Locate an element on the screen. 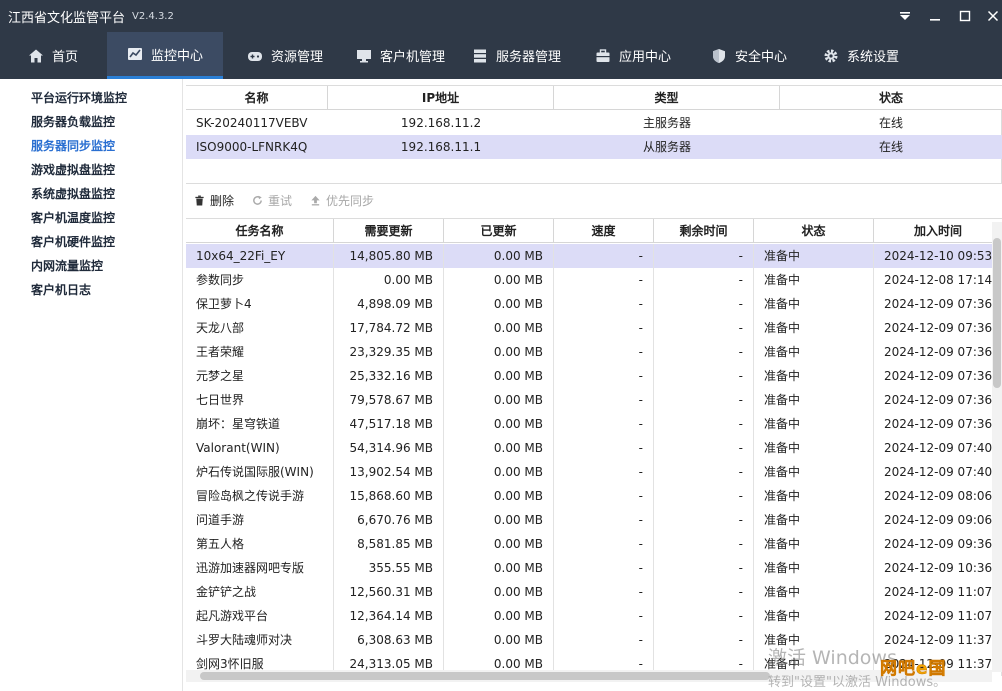 The image size is (1002, 691). sidebar-item-lan-traffic: 内网流量监控 is located at coordinates (67, 266).